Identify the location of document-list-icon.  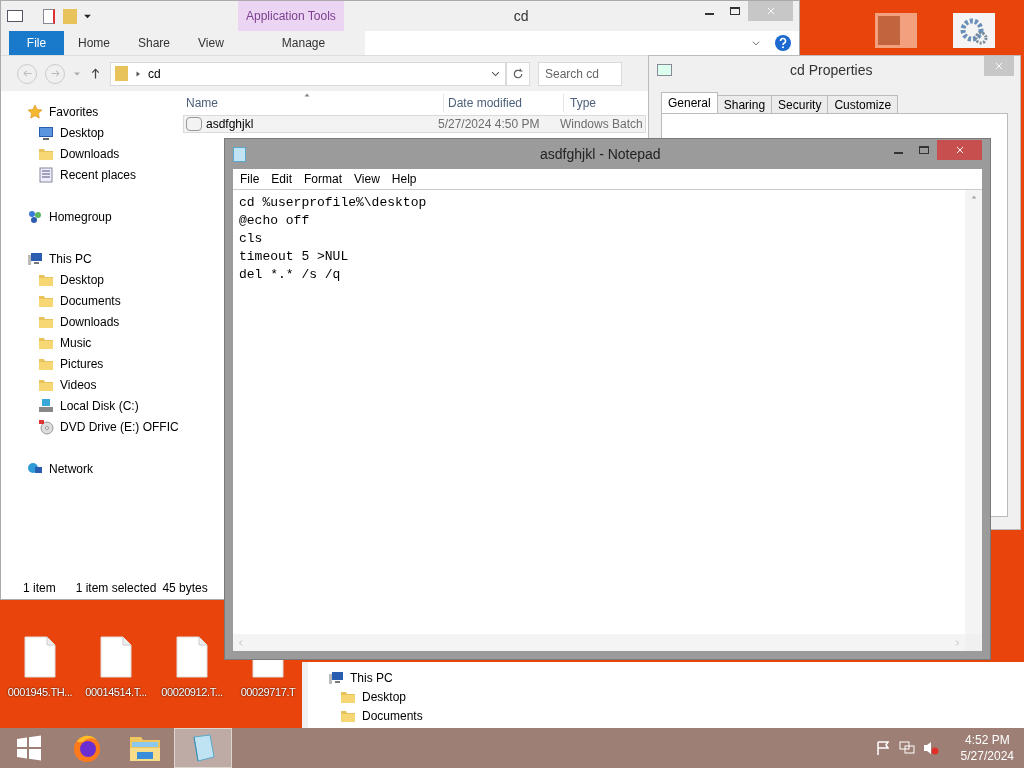
(46, 174).